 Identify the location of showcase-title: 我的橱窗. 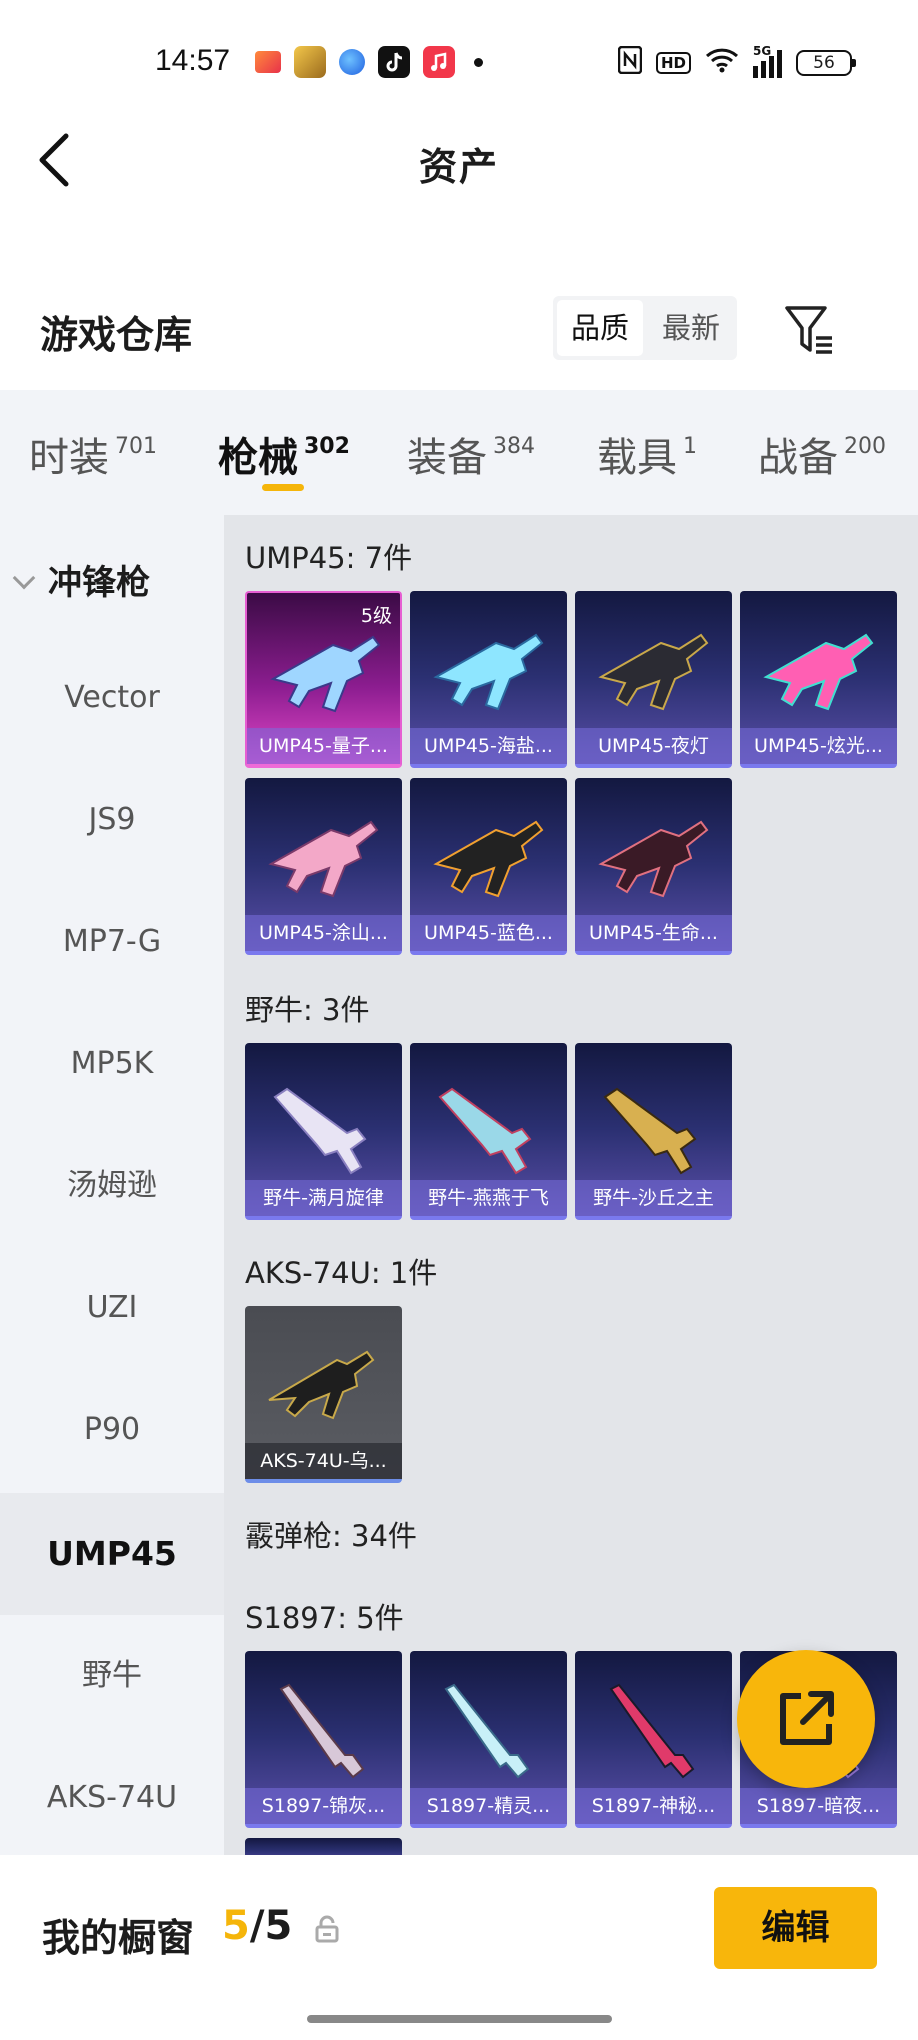
(118, 1938).